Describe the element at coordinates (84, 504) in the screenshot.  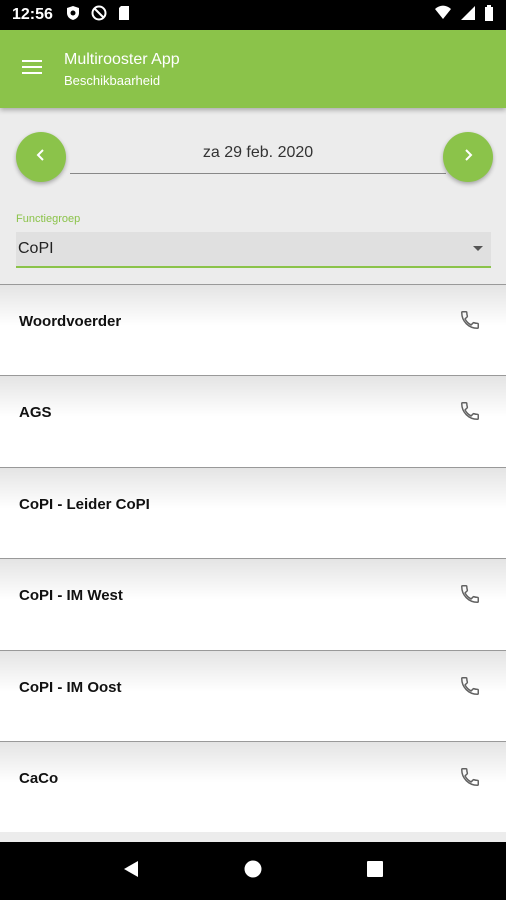
I see `list-item-name: CoPI - Leider CoPI` at that location.